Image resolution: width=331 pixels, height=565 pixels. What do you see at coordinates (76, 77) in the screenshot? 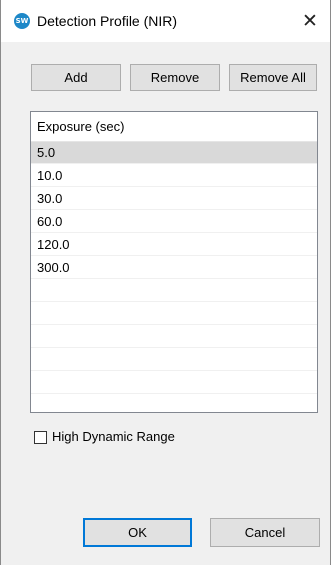
I see `add-button: Add` at bounding box center [76, 77].